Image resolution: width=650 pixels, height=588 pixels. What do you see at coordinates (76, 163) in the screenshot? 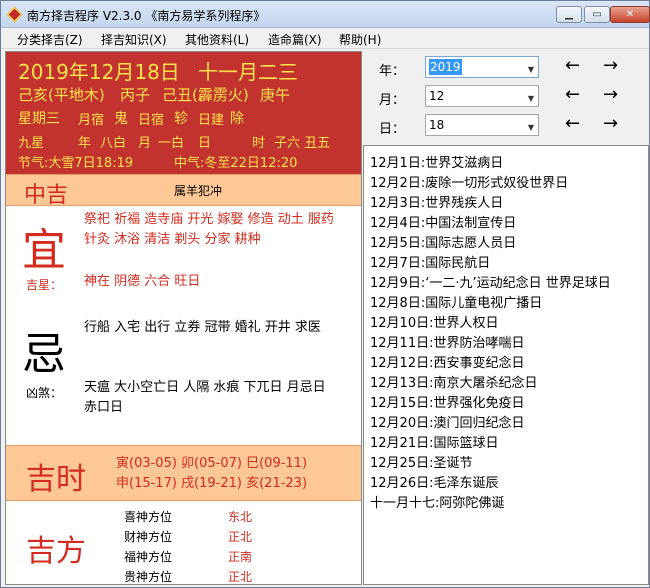
I see `solar-term-jieqi: 节气:大雪7日18:19` at bounding box center [76, 163].